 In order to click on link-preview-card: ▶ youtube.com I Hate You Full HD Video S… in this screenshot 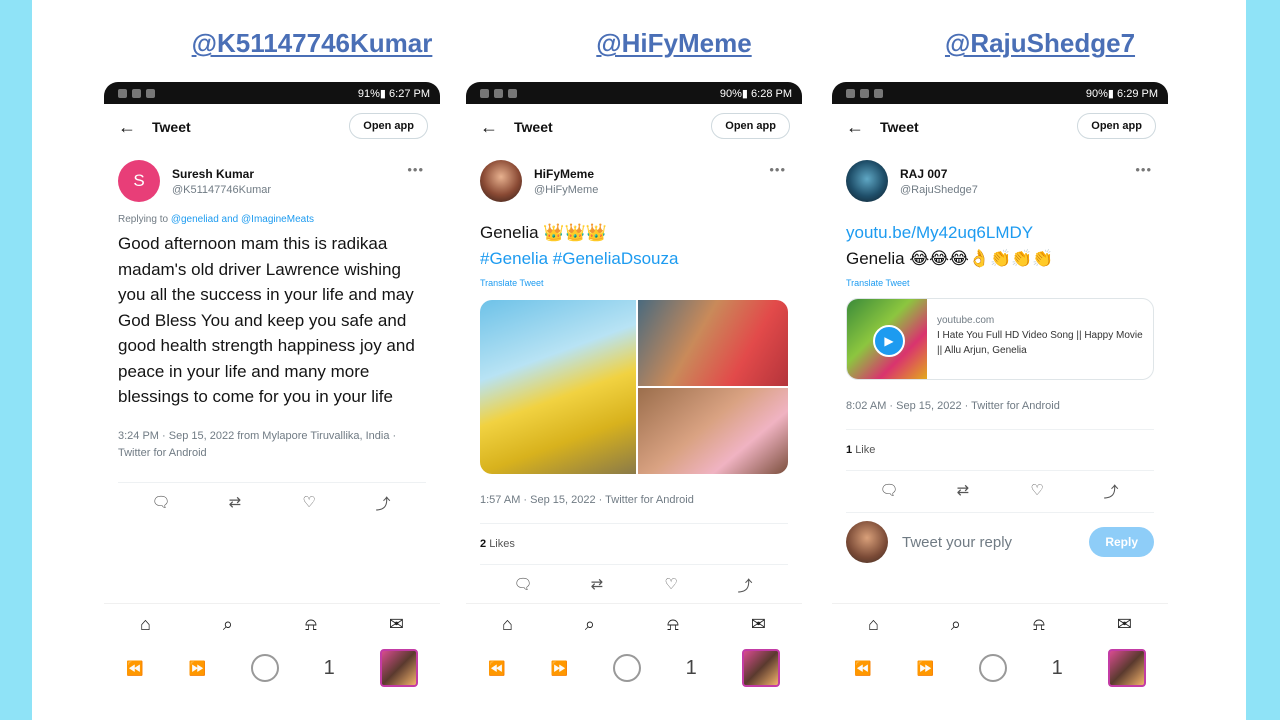, I will do `click(1000, 339)`.